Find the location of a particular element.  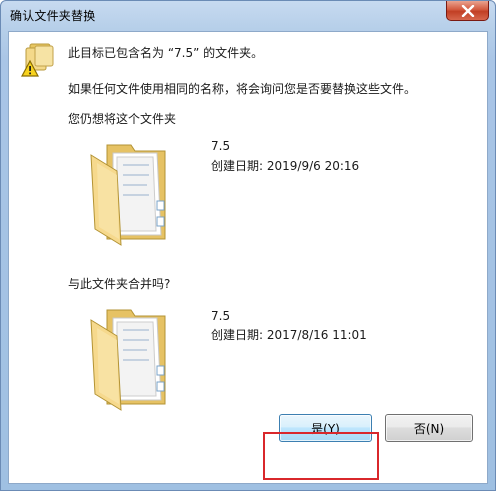

message-line-1: 此目标已包含名为 “7.5” 的文件夹。 is located at coordinates (166, 53).